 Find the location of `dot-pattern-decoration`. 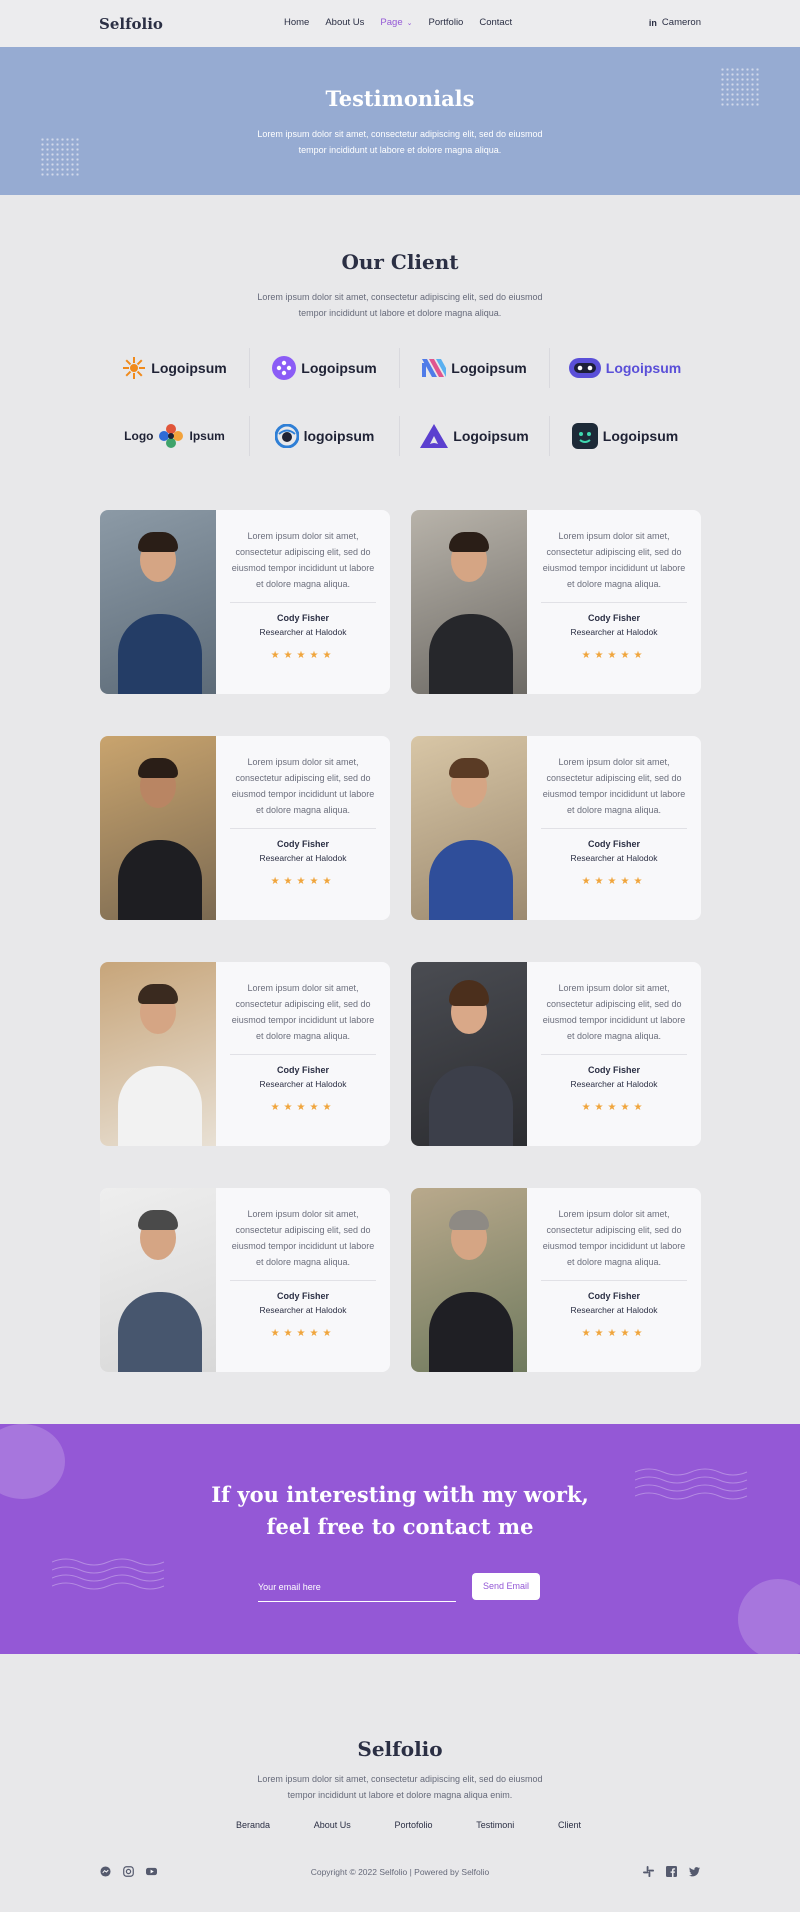

dot-pattern-decoration is located at coordinates (60, 157).